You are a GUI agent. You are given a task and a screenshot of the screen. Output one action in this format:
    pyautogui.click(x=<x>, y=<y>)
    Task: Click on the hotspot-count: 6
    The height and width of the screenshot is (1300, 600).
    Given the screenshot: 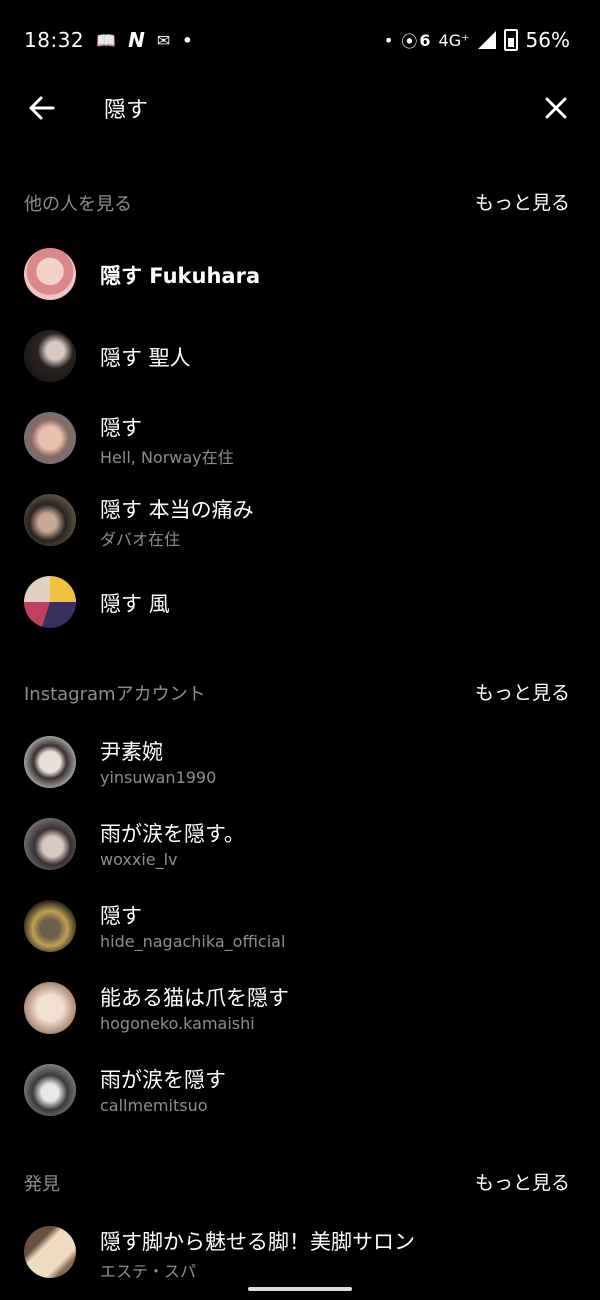 What is the action you would take?
    pyautogui.click(x=425, y=40)
    